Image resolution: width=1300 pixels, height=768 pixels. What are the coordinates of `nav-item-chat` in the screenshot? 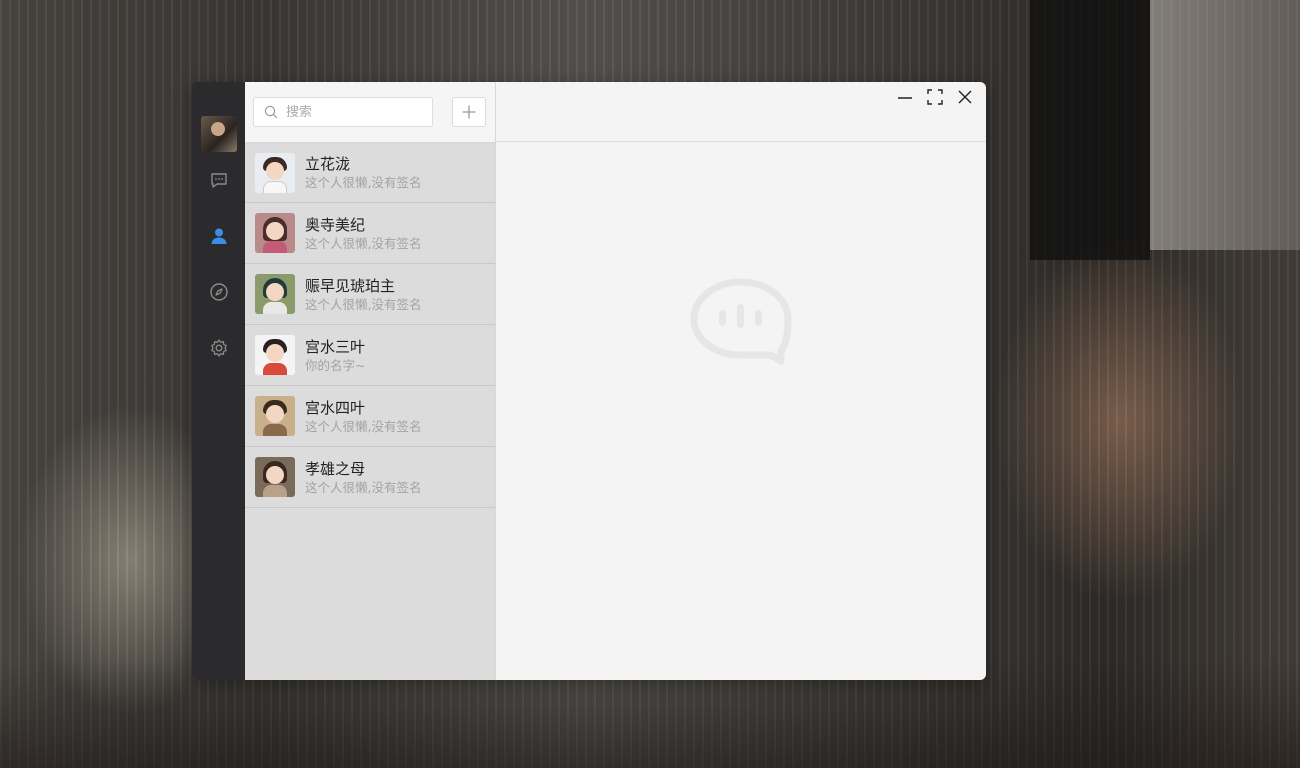 It's located at (218, 180).